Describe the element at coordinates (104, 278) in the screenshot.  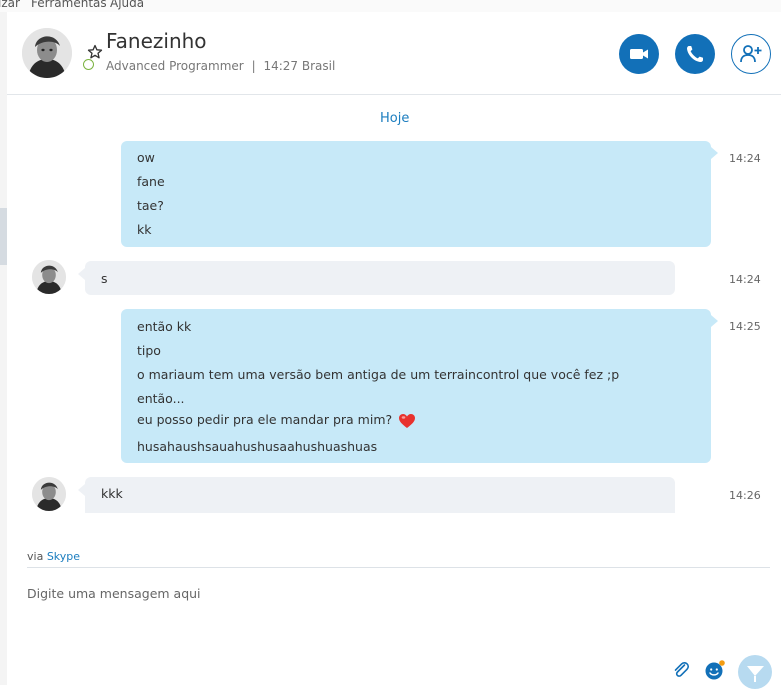
I see `message-line: s` at that location.